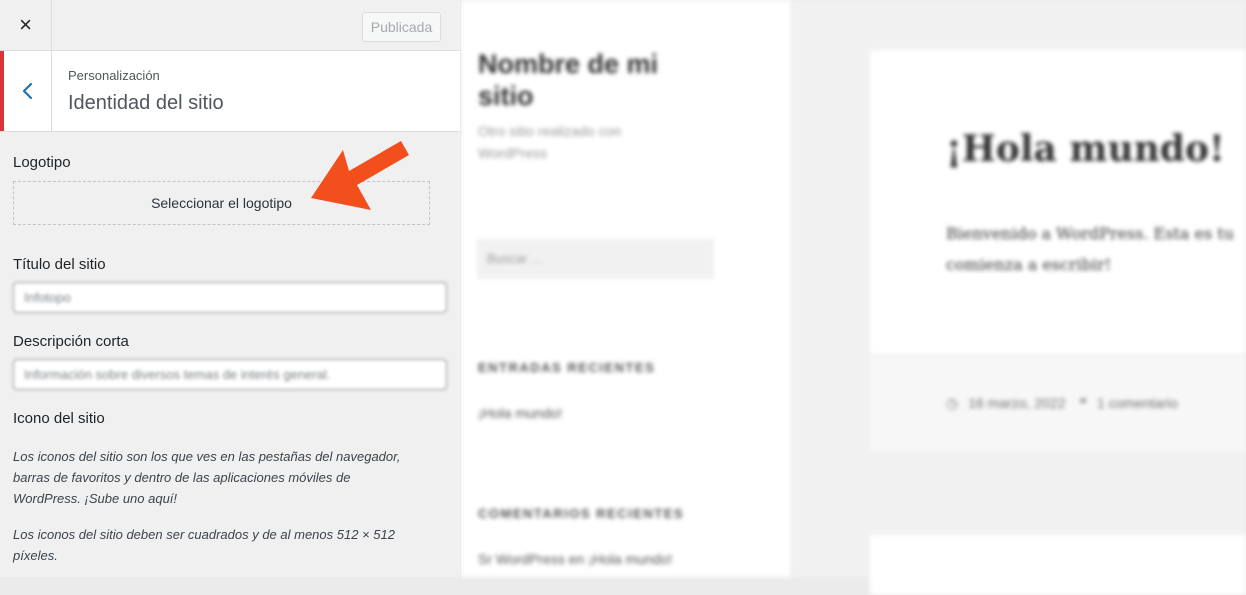 This screenshot has width=1246, height=595. I want to click on site-title-input, so click(230, 297).